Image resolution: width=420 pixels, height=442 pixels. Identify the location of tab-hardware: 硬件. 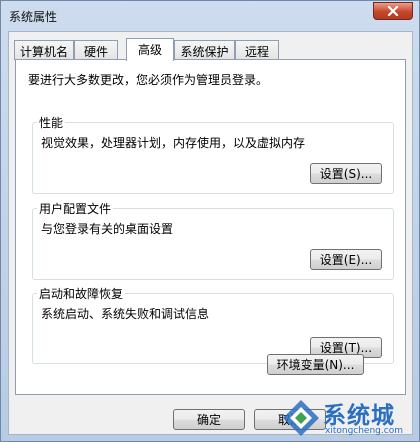
(96, 50).